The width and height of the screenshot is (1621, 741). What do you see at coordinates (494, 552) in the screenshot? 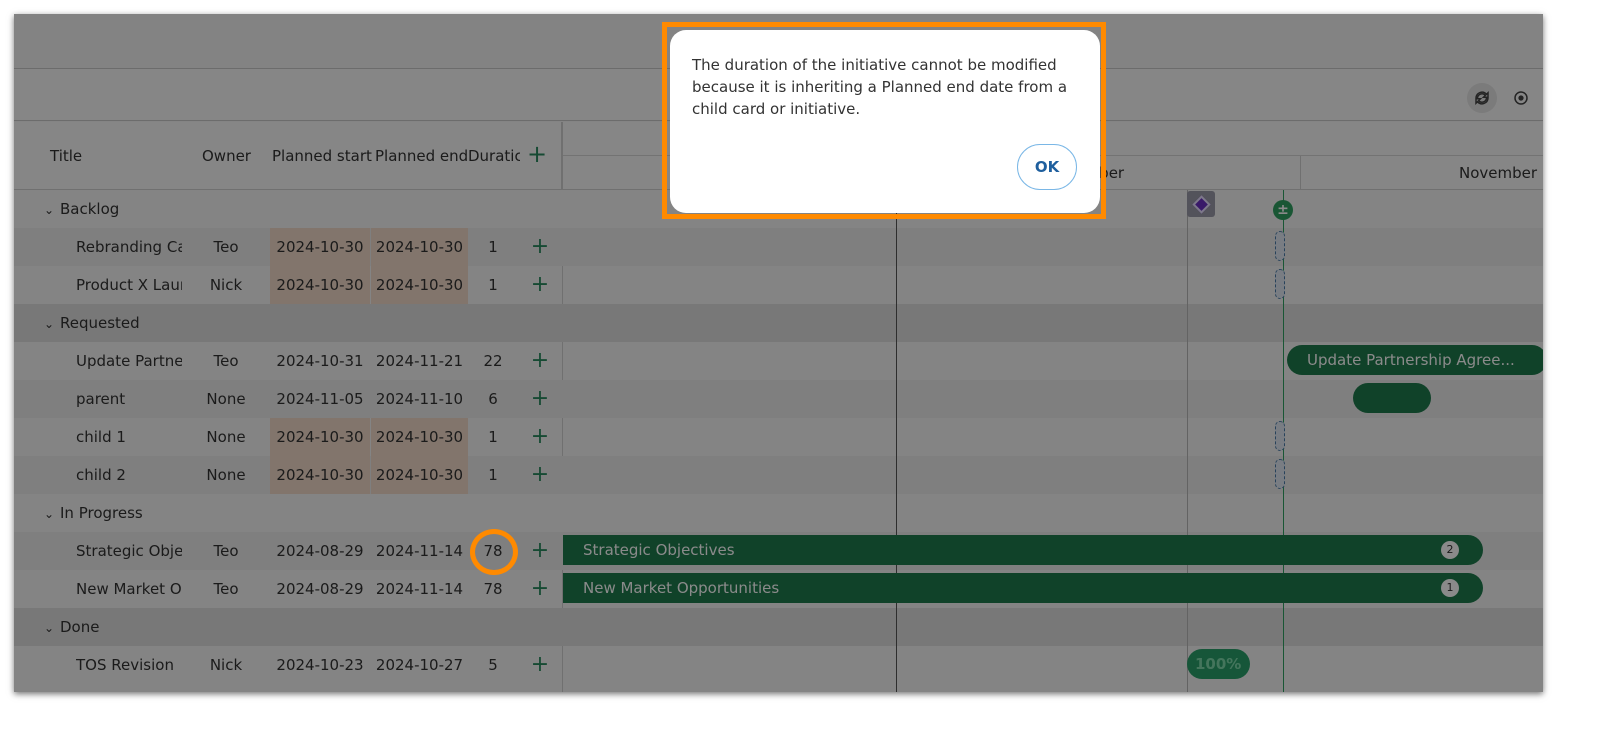
I see `duration-highlight` at bounding box center [494, 552].